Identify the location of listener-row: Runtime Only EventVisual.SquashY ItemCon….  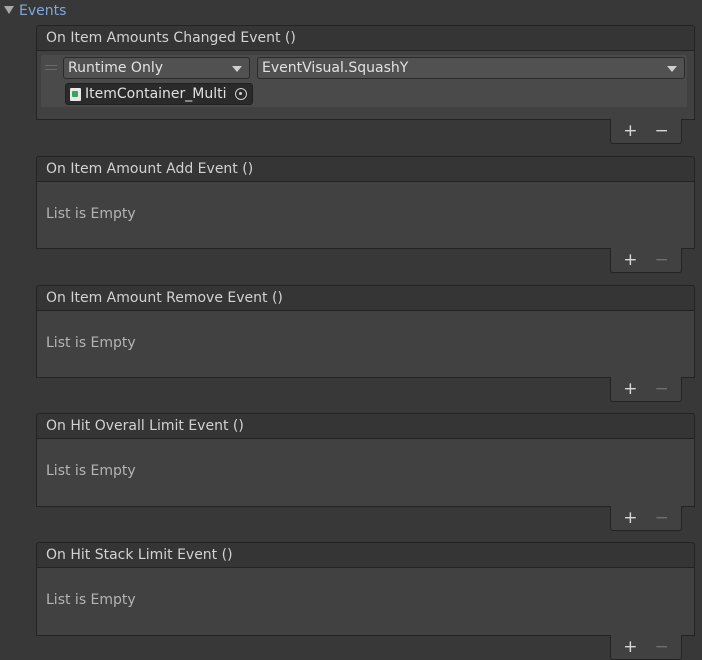
(364, 81).